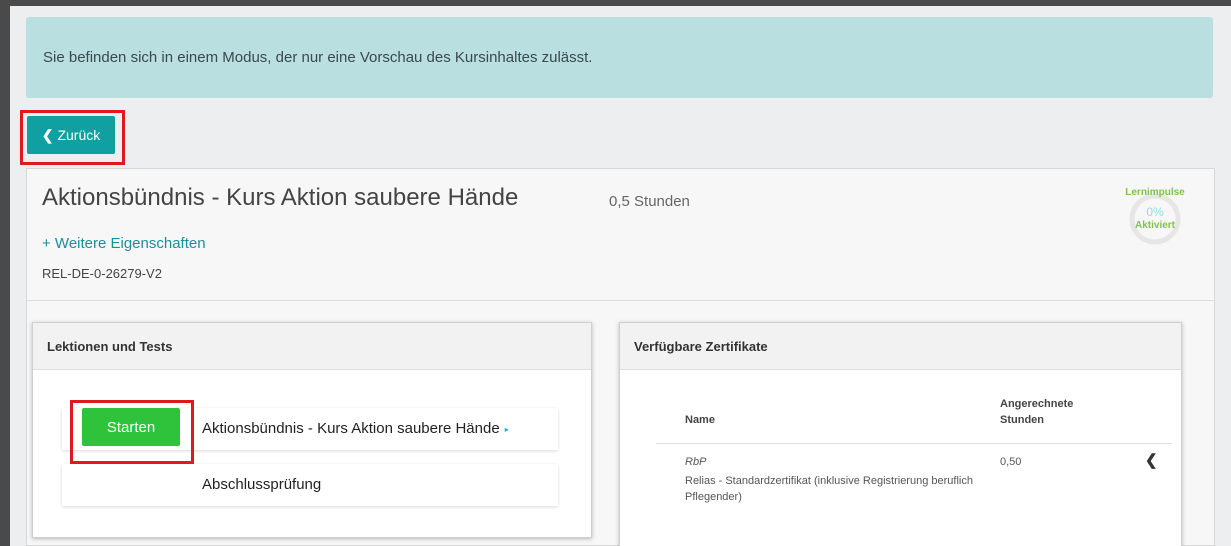 This screenshot has height=546, width=1231. Describe the element at coordinates (312, 346) in the screenshot. I see `lessons-panel-title: Lektionen und Tests` at that location.